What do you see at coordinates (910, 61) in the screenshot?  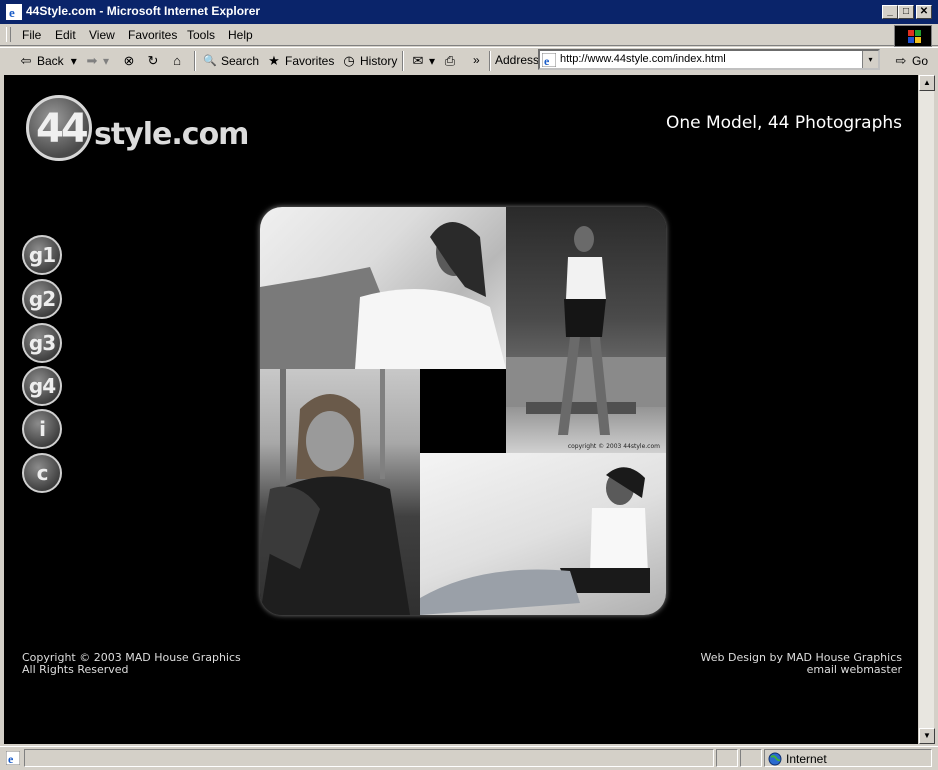 I see `go-button: ⇨ Go` at bounding box center [910, 61].